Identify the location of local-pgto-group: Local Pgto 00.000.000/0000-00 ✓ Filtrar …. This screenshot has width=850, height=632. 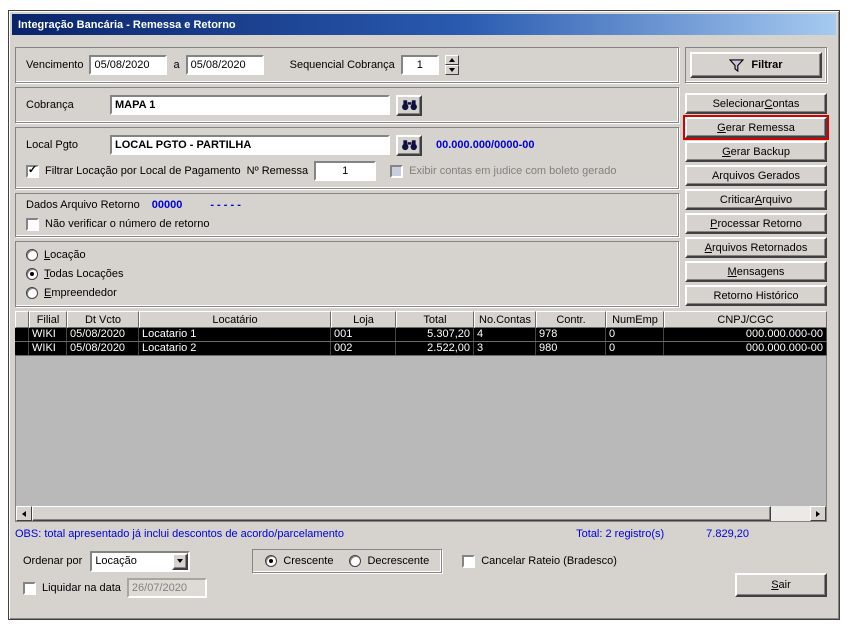
(347, 158).